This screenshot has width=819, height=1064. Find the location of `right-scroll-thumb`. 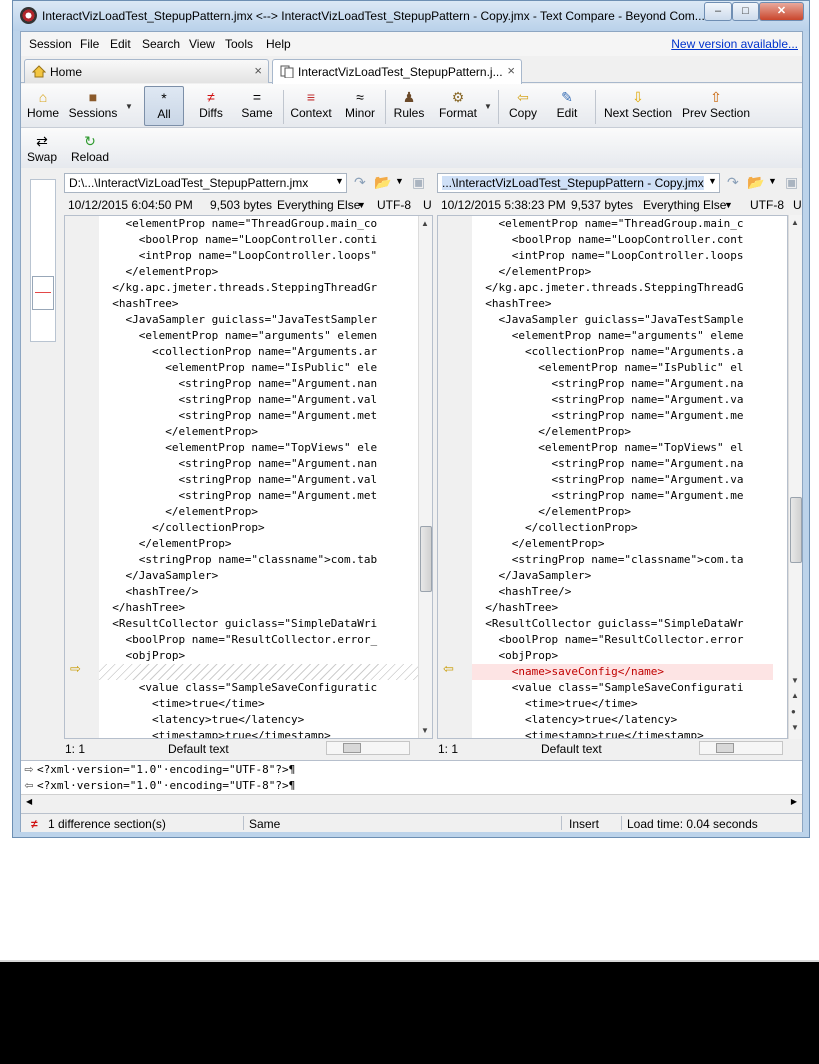

right-scroll-thumb is located at coordinates (796, 530).